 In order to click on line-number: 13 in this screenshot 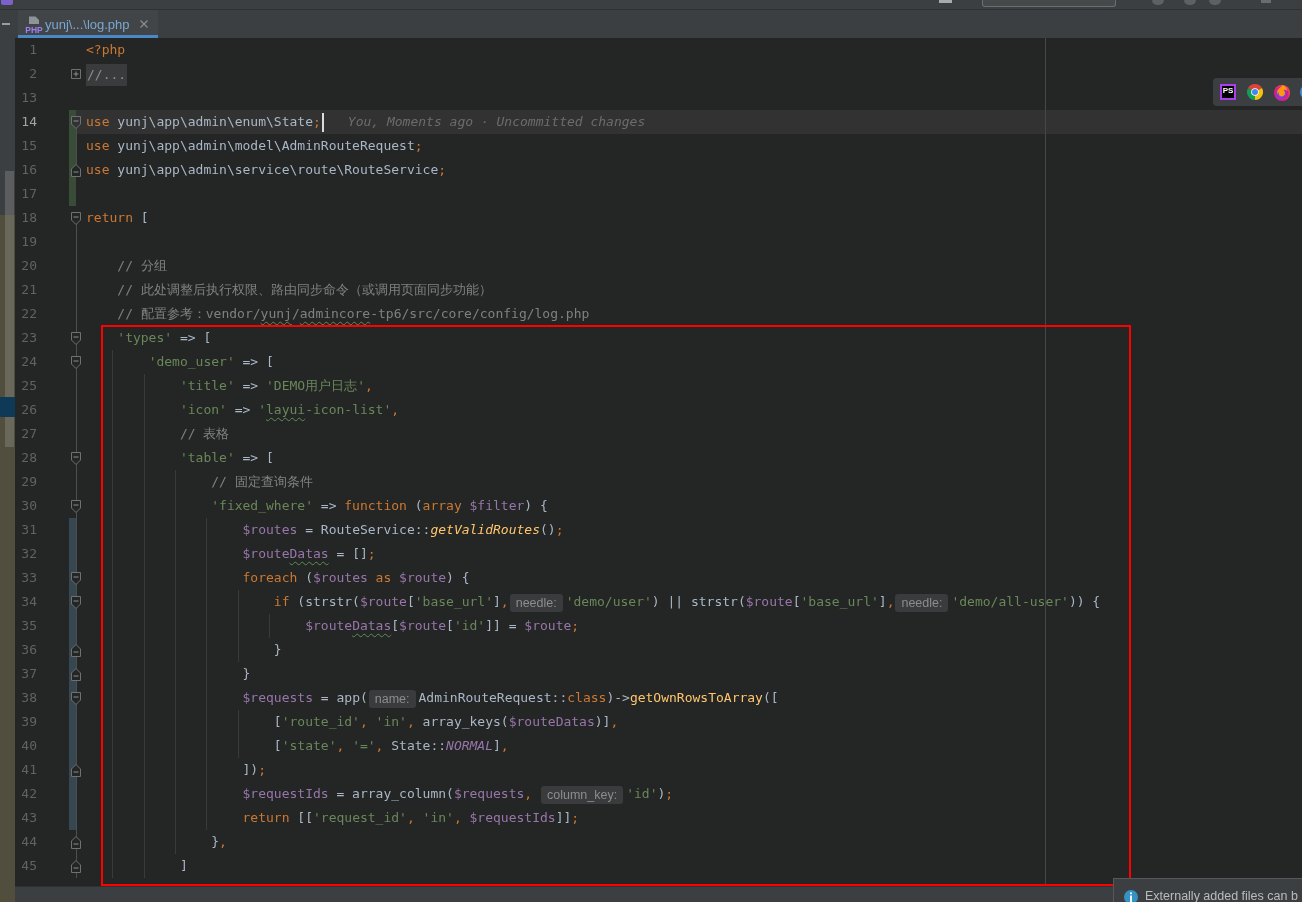, I will do `click(29, 98)`.